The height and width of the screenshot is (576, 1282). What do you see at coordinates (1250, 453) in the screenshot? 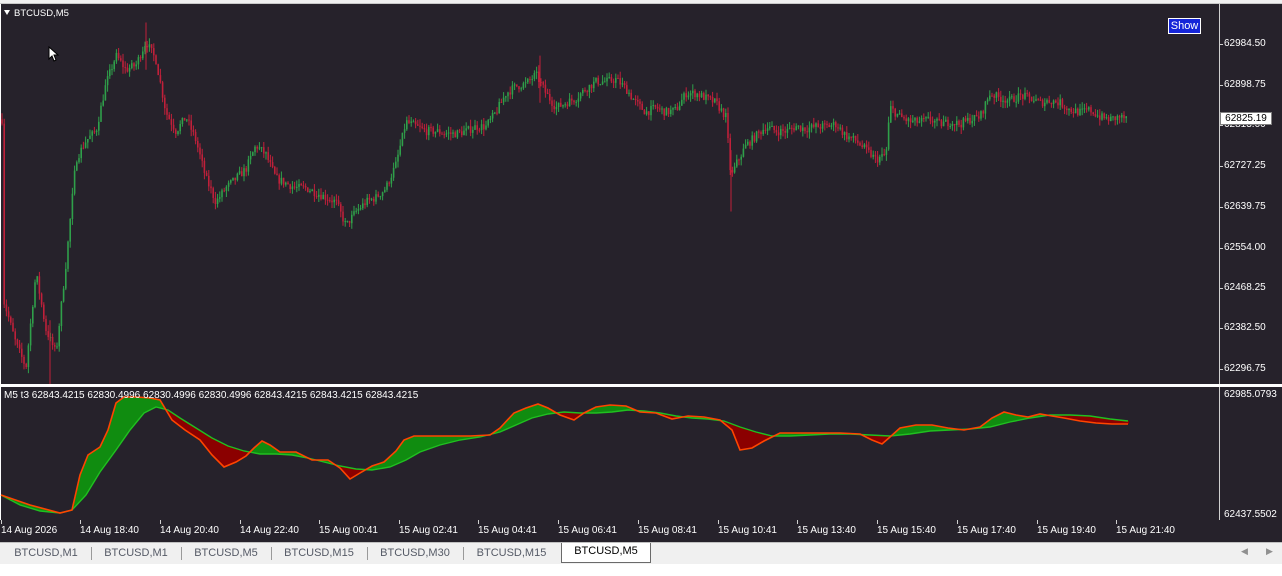
I see `indicator-axis` at bounding box center [1250, 453].